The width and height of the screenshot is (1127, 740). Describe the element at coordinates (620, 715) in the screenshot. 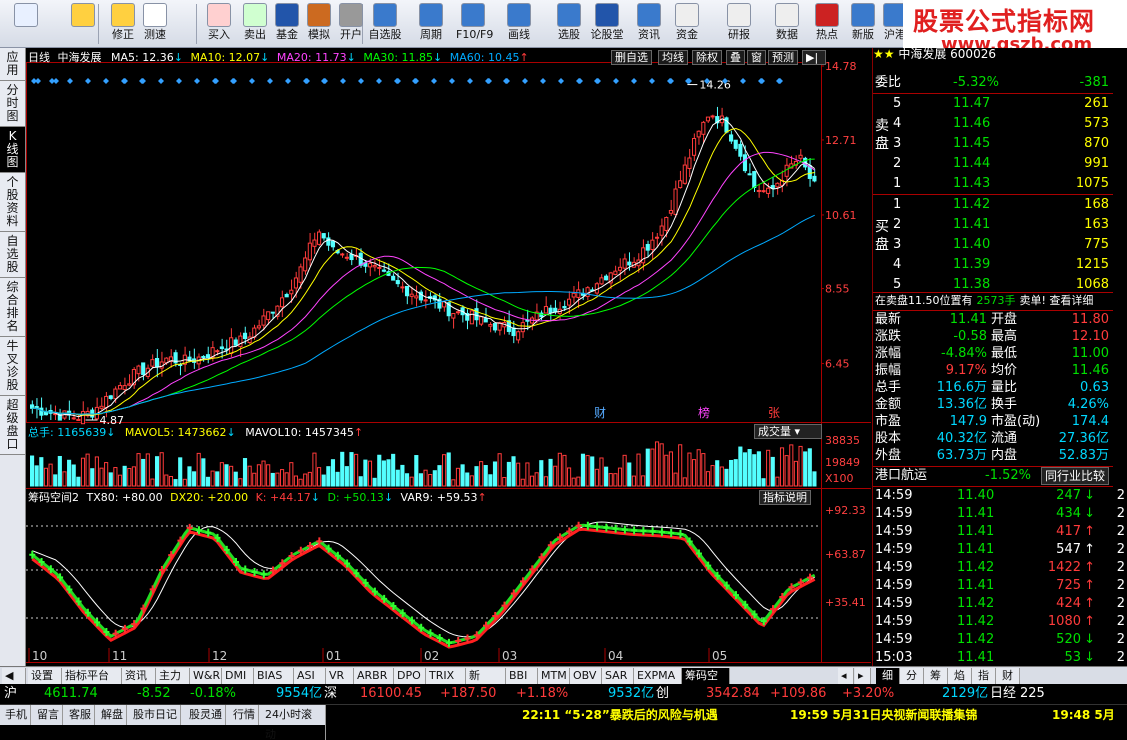

I see `news-headline-1: 22:11 “5·28”暴跌后的风险与机遇` at that location.